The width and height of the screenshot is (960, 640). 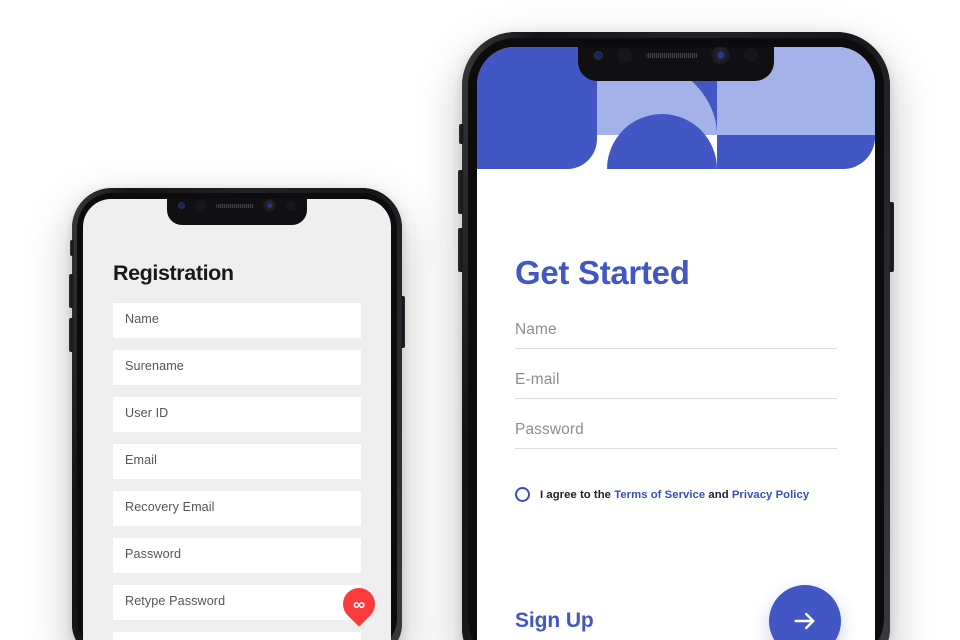 I want to click on notch-left, so click(x=237, y=212).